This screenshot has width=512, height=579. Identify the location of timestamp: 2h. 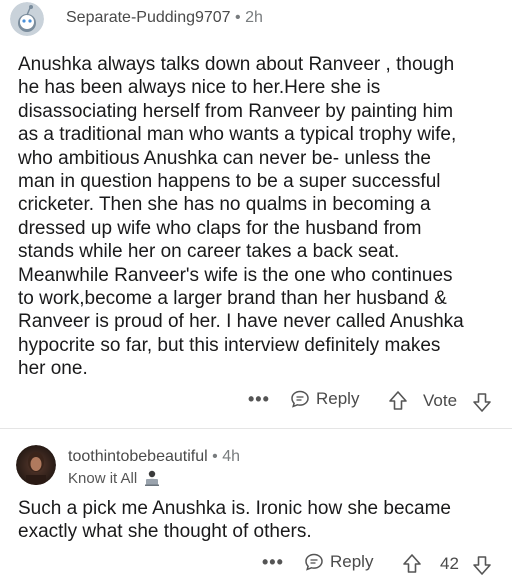
(254, 17).